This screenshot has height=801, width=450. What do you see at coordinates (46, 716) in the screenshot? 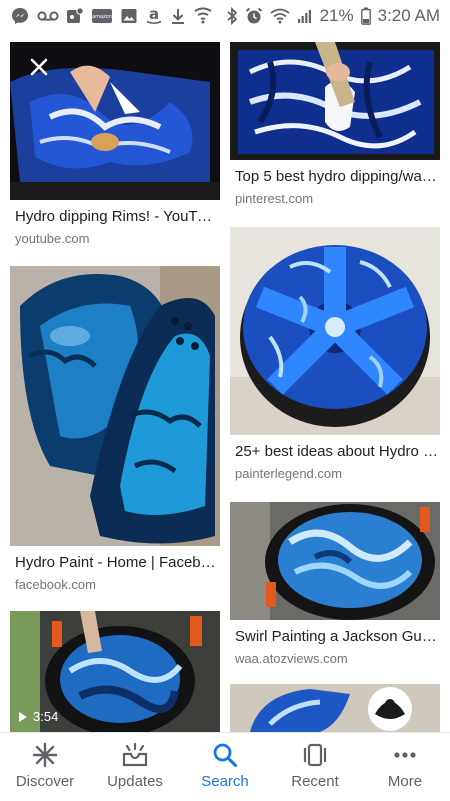
I see `video-duration: 3:54` at bounding box center [46, 716].